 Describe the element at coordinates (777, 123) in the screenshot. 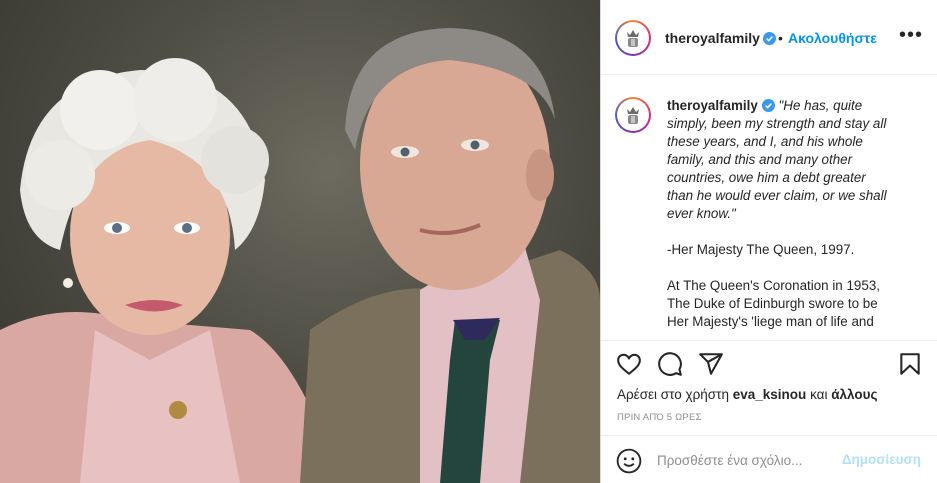

I see `quote-line: simply, been my strength and stay all` at that location.